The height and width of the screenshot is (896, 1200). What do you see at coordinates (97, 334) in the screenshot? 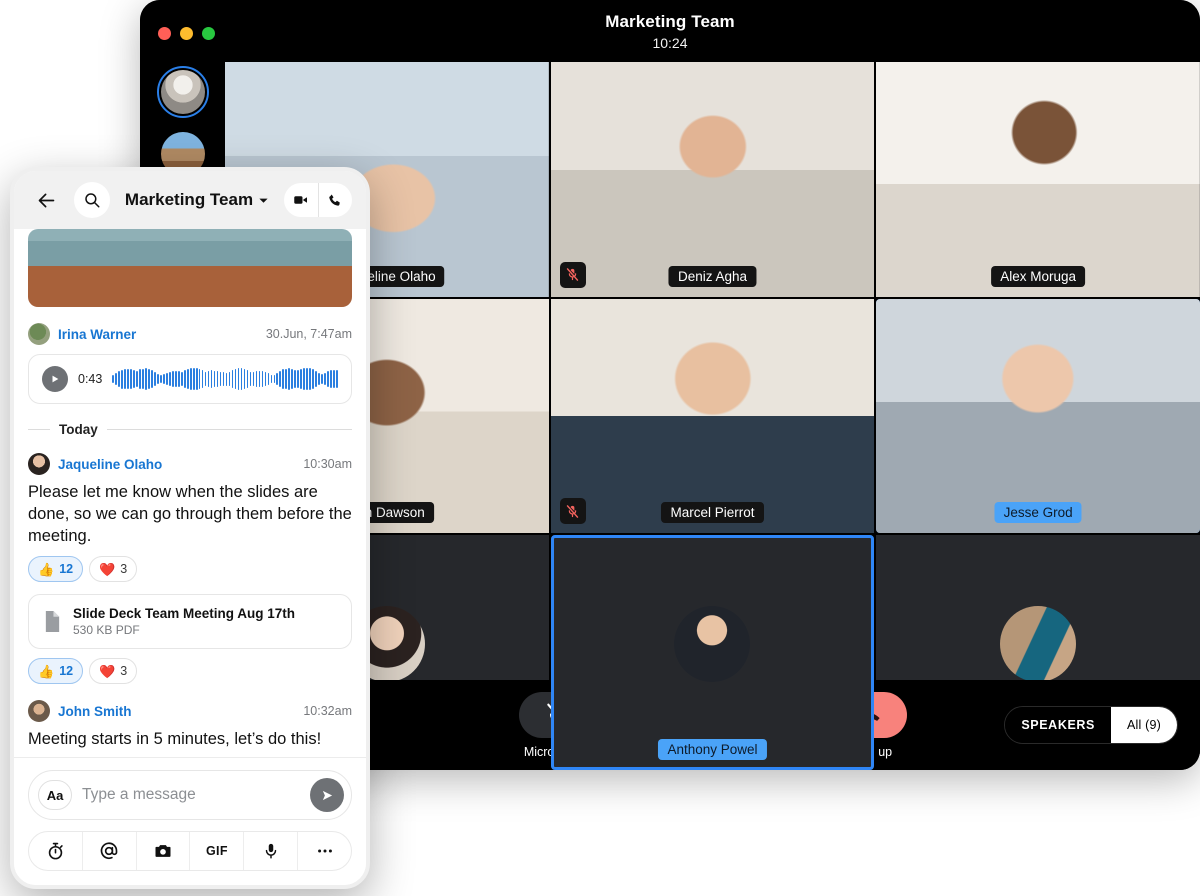
I see `message-author: Irina Warner` at bounding box center [97, 334].